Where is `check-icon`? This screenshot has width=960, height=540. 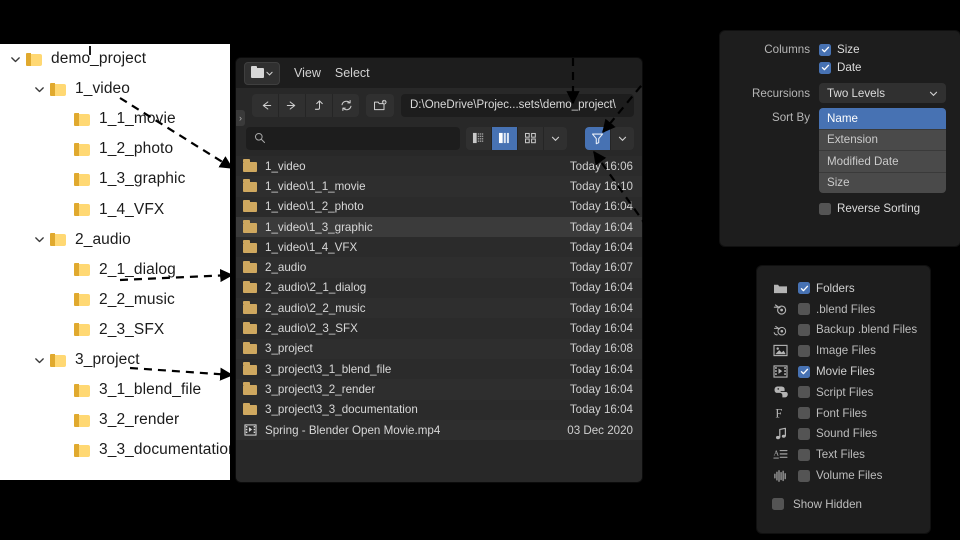
check-icon is located at coordinates (804, 288).